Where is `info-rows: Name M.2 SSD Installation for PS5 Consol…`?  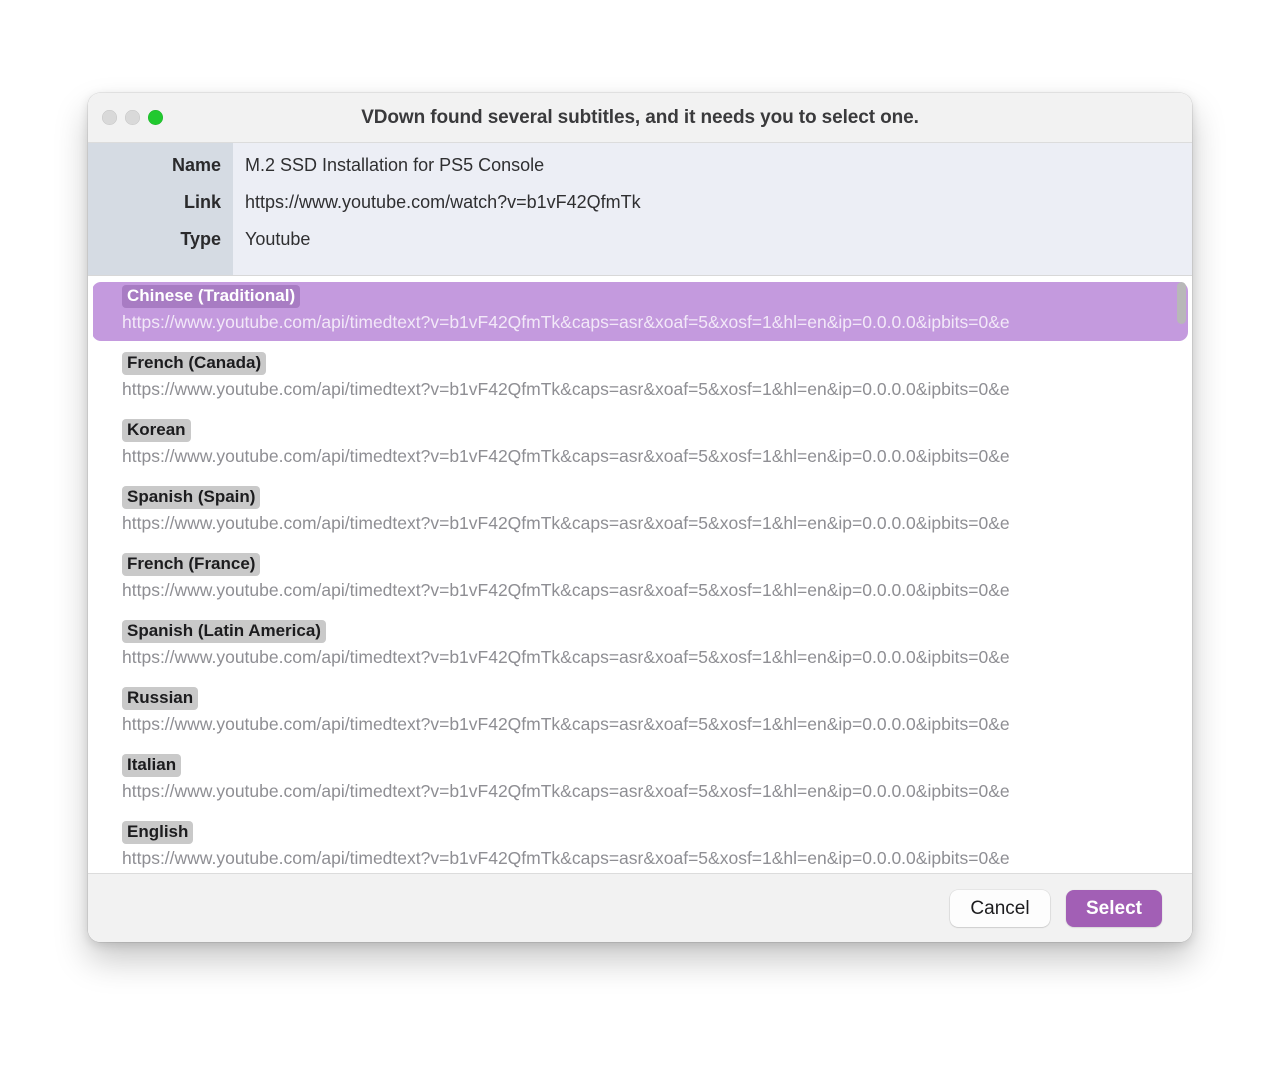
info-rows: Name M.2 SSD Installation for PS5 Consol… is located at coordinates (640, 204).